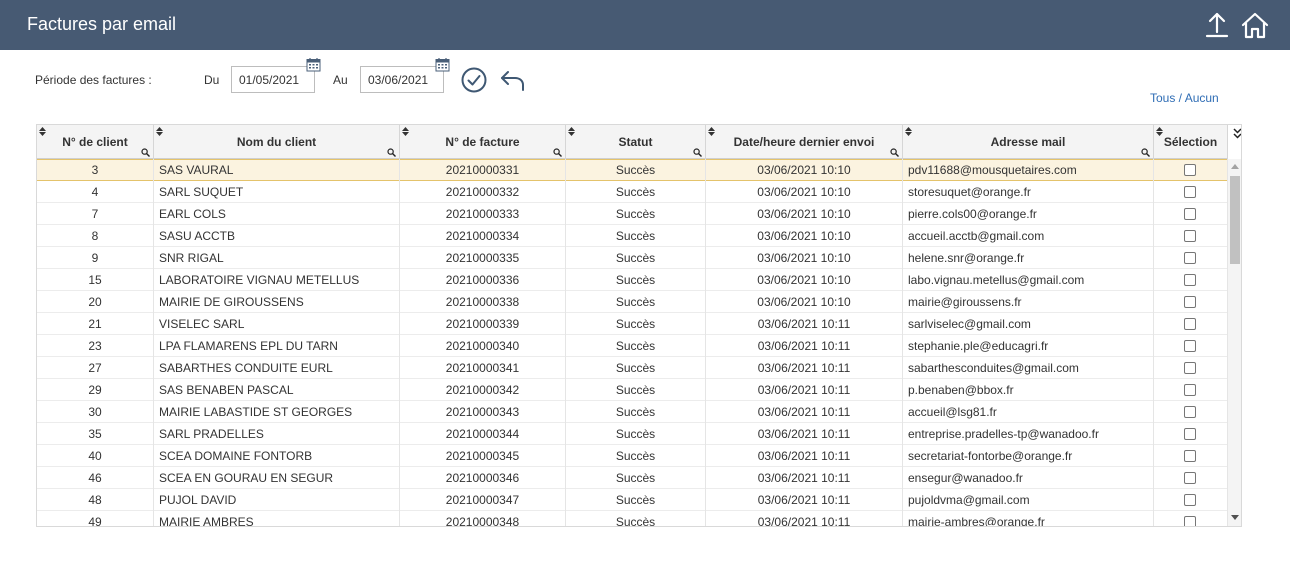  I want to click on home-icon, so click(1255, 25).